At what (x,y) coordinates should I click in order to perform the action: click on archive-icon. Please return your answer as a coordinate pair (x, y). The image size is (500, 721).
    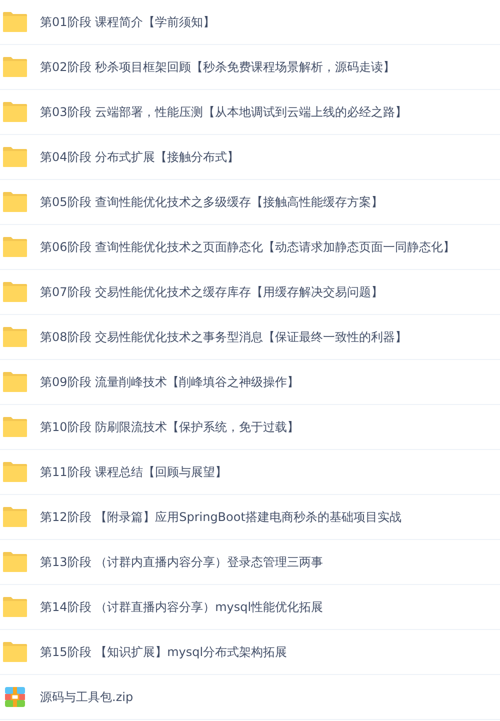
    Looking at the image, I should click on (15, 697).